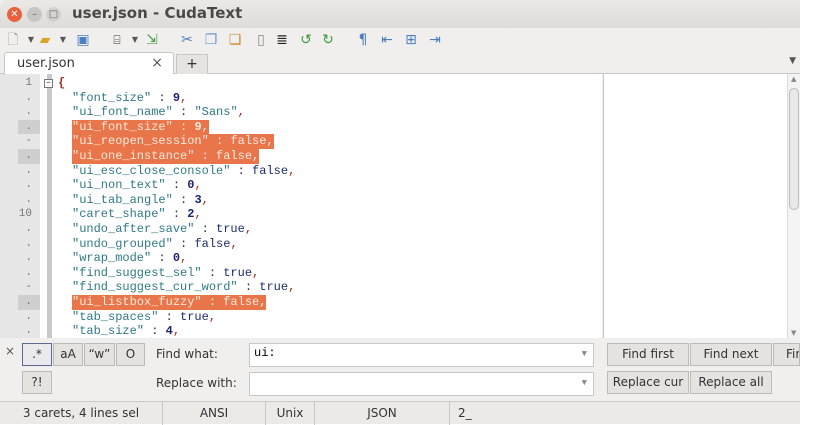 The height and width of the screenshot is (425, 828). Describe the element at coordinates (731, 354) in the screenshot. I see `find-next-button: Find next` at that location.